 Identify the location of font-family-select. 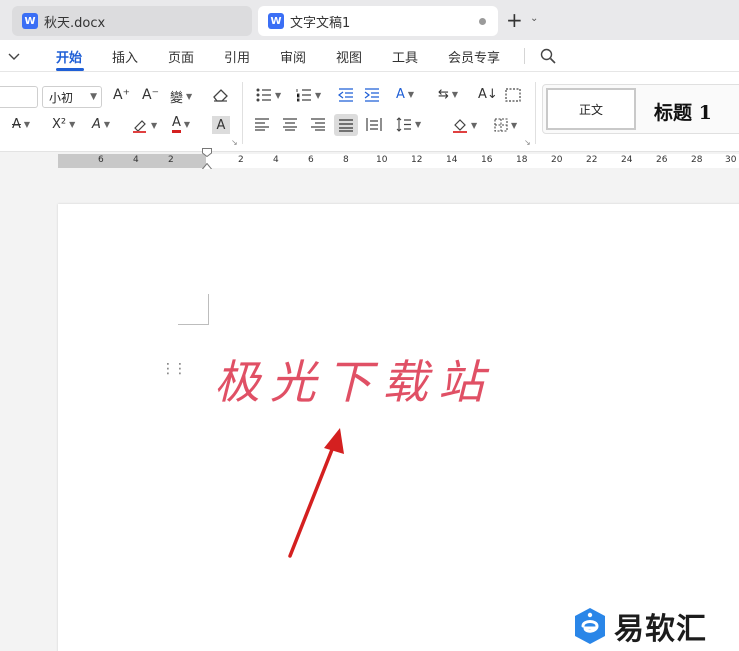
(19, 97).